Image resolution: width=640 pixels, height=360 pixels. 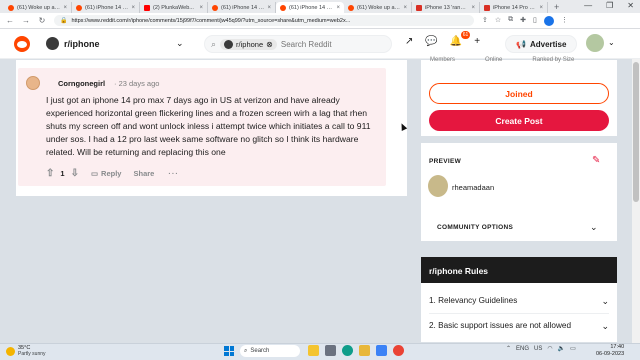 What do you see at coordinates (519, 301) in the screenshot?
I see `rule-item: 1. Relevancy Guidelines ⌄` at bounding box center [519, 301].